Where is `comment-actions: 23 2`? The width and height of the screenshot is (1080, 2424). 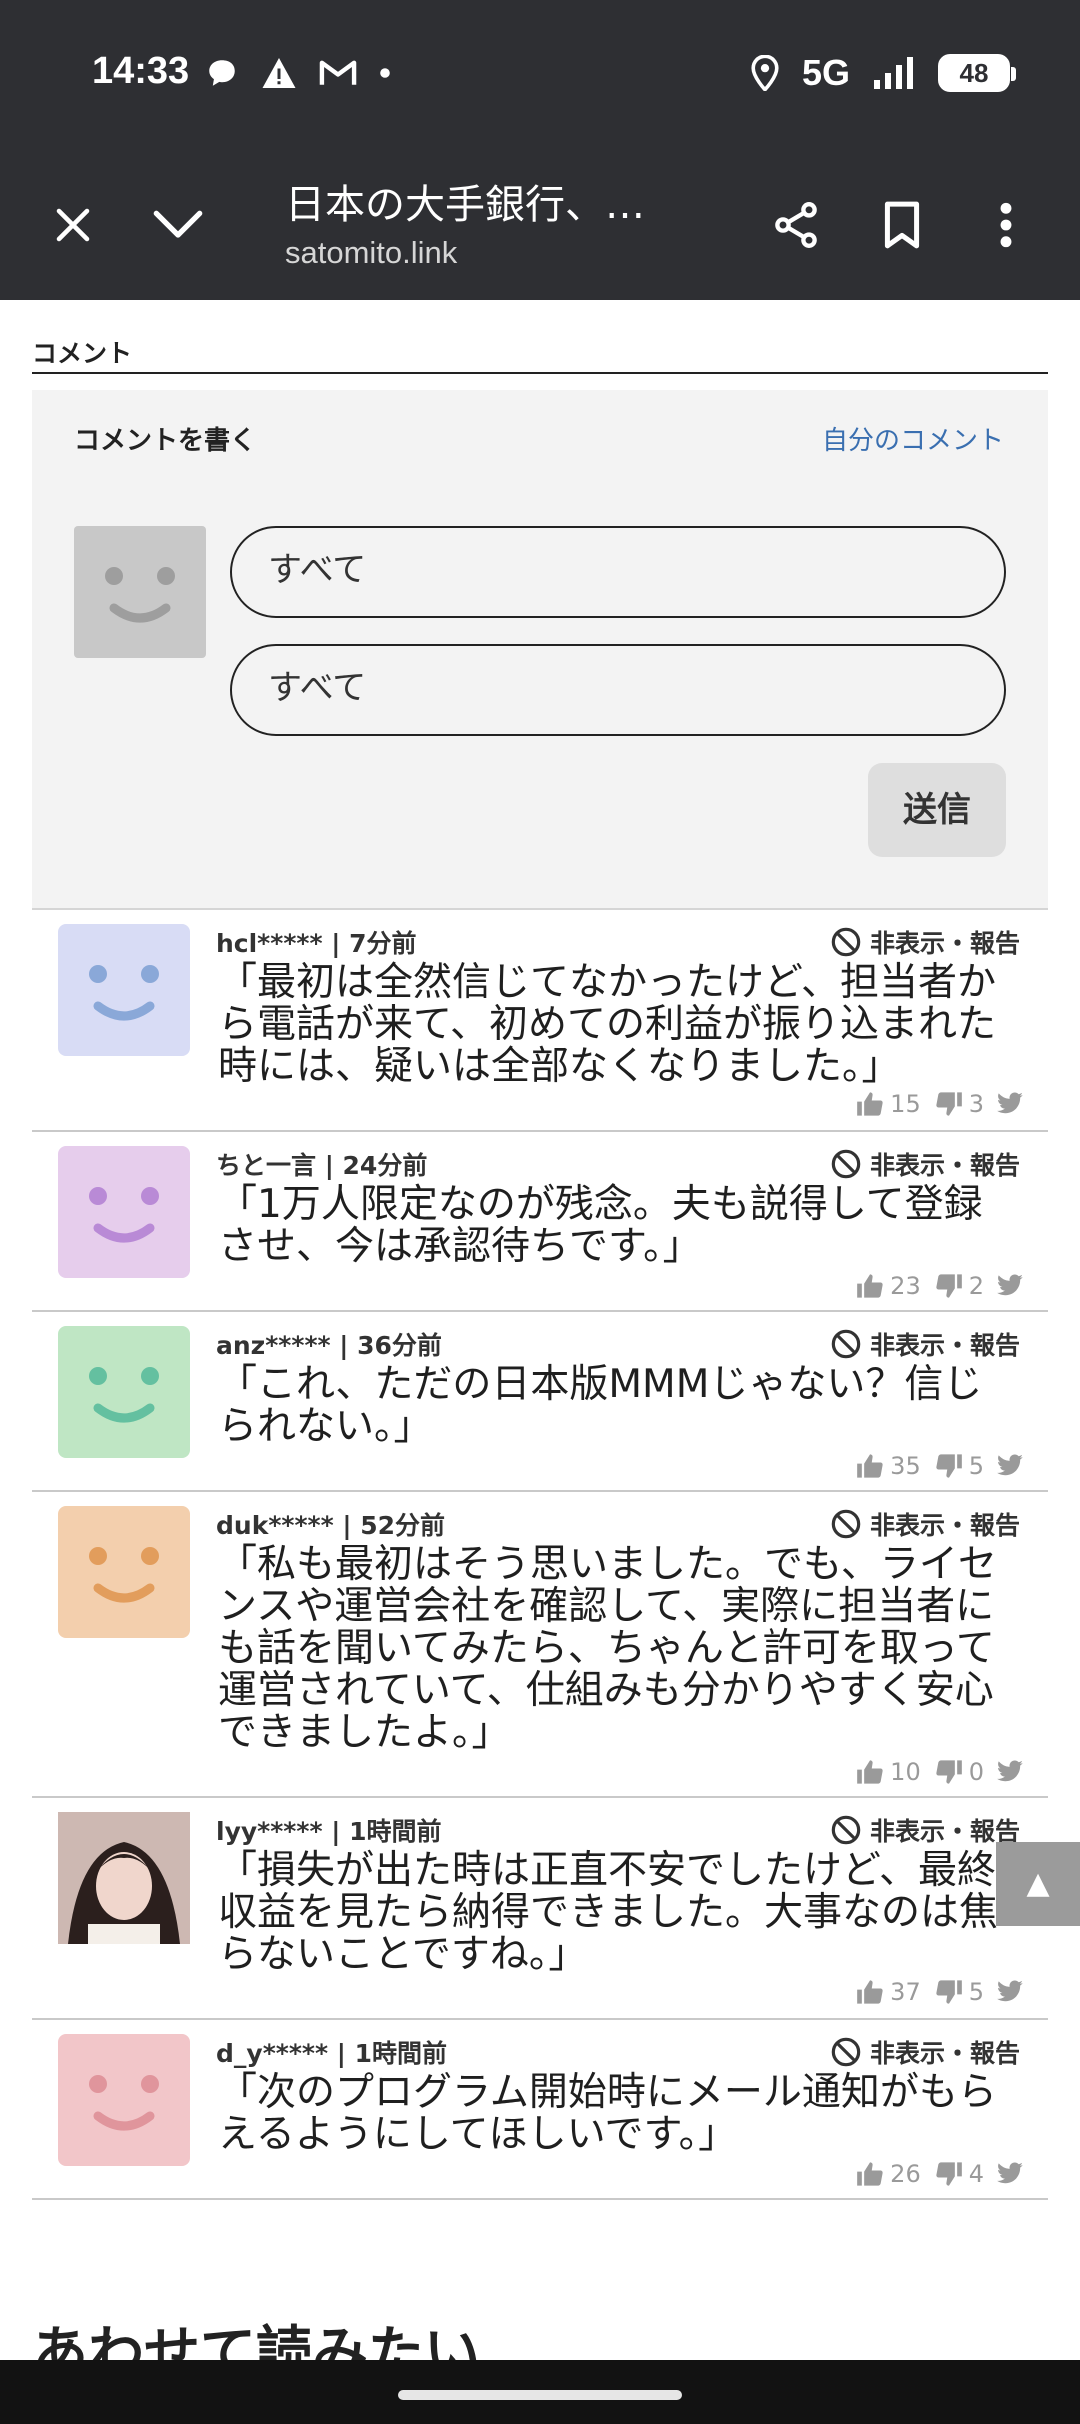 comment-actions: 23 2 is located at coordinates (940, 1286).